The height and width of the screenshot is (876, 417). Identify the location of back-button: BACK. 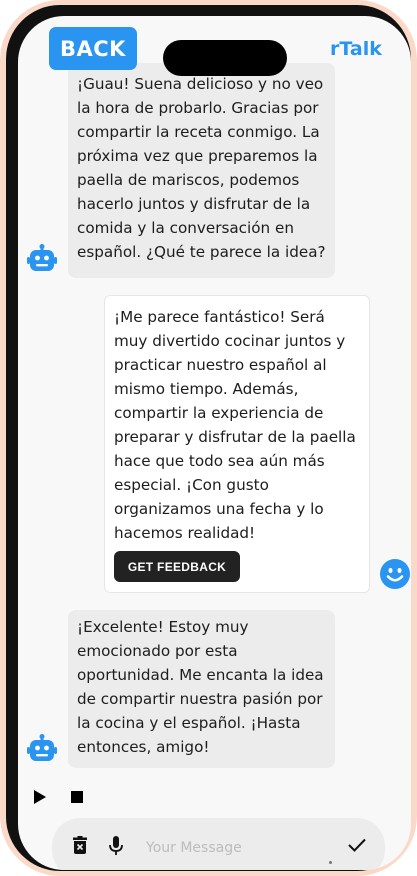
(93, 48).